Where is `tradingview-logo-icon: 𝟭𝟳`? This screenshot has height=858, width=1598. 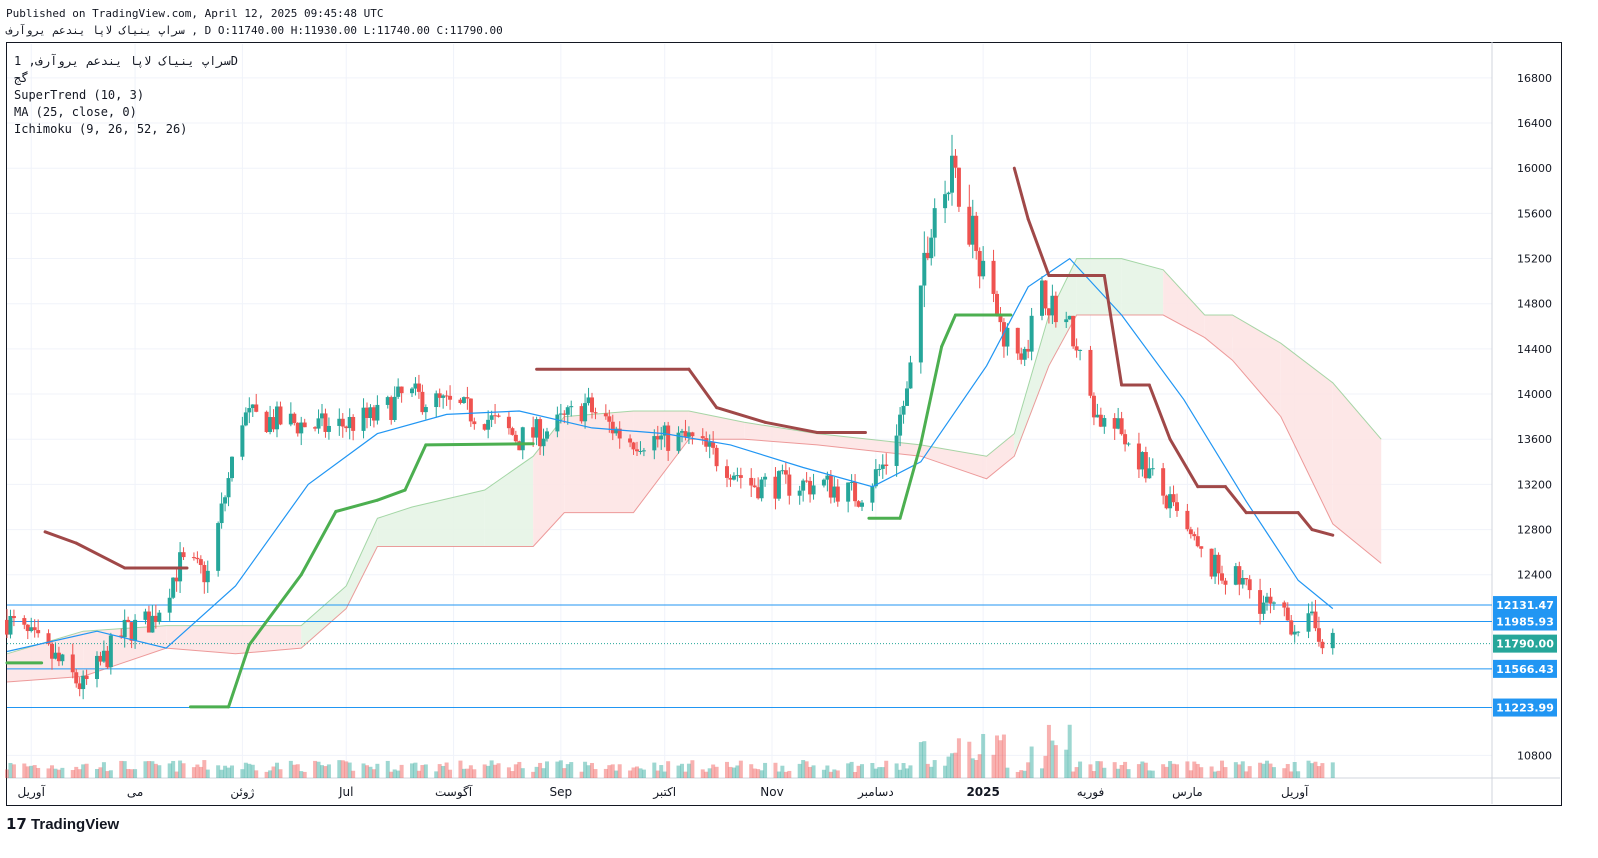 tradingview-logo-icon: 𝟭𝟳 is located at coordinates (19, 824).